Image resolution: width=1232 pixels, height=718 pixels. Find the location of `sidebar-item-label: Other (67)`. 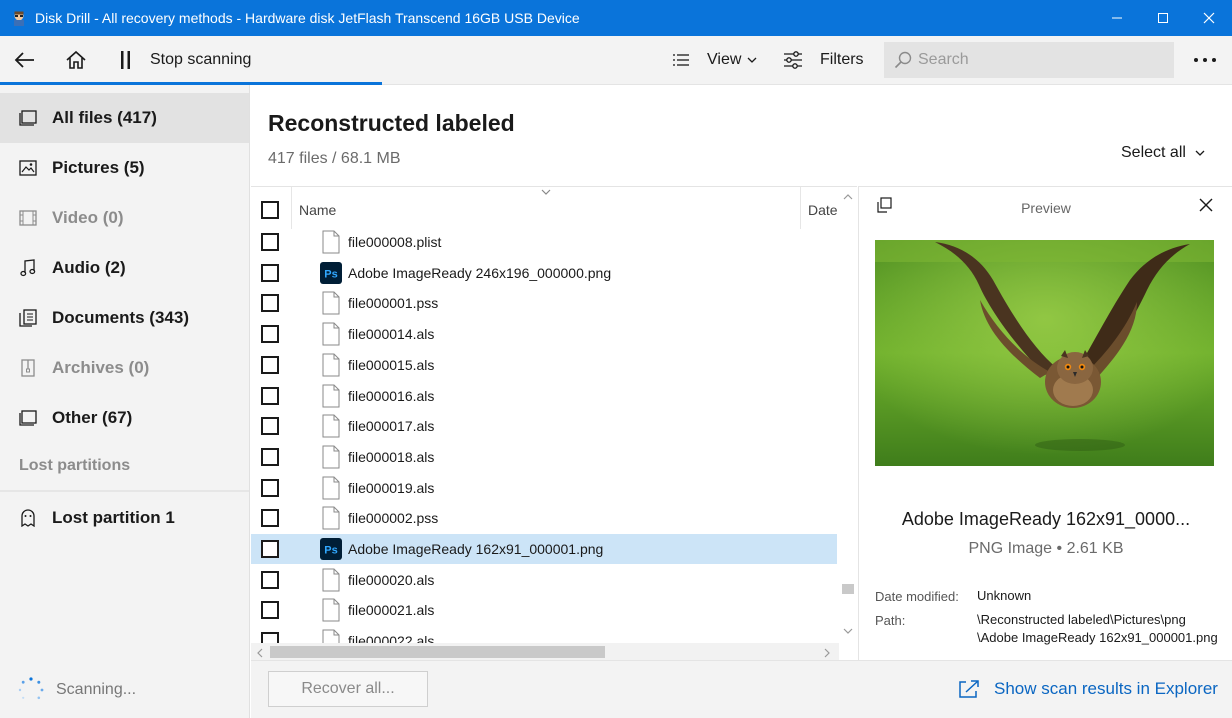

sidebar-item-label: Other (67) is located at coordinates (92, 417).